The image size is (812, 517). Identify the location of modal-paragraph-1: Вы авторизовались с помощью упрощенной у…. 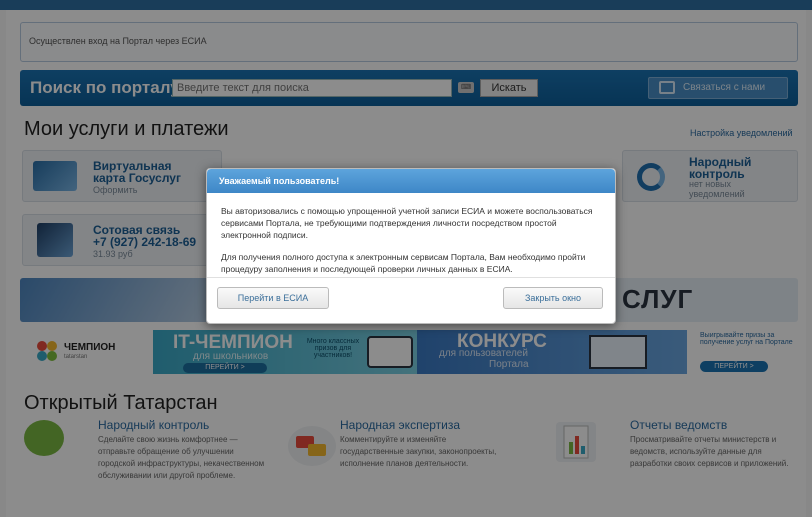
(407, 223).